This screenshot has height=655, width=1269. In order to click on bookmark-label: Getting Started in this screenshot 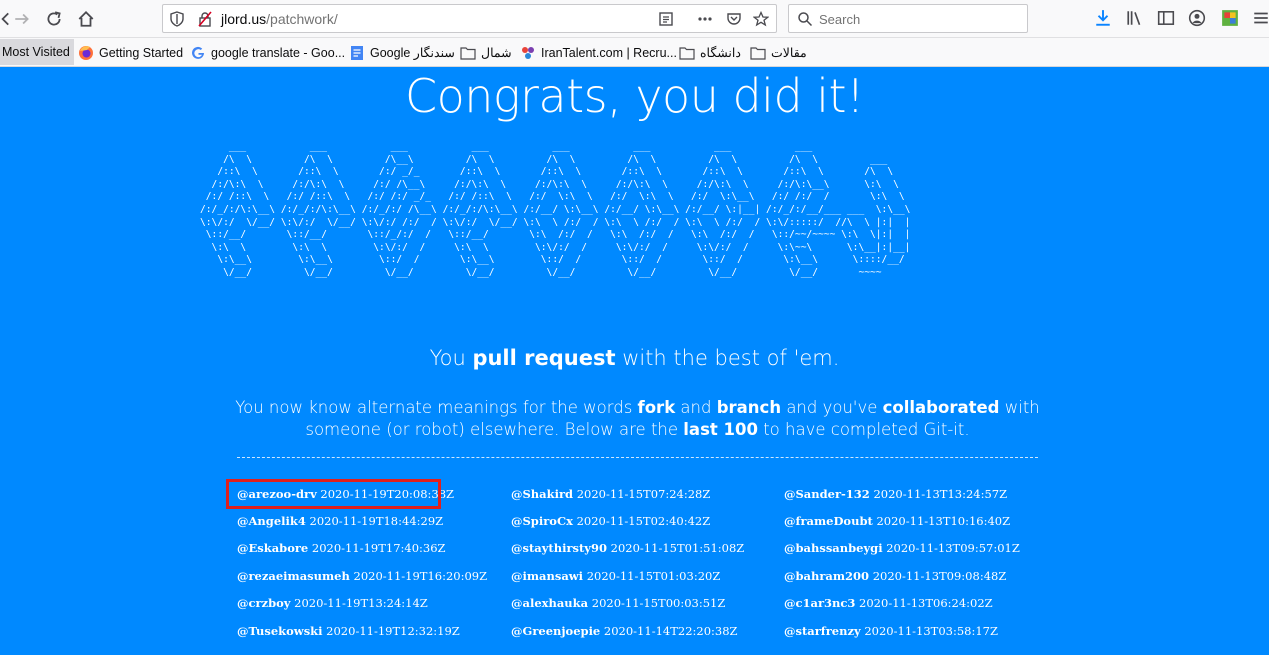, I will do `click(141, 52)`.